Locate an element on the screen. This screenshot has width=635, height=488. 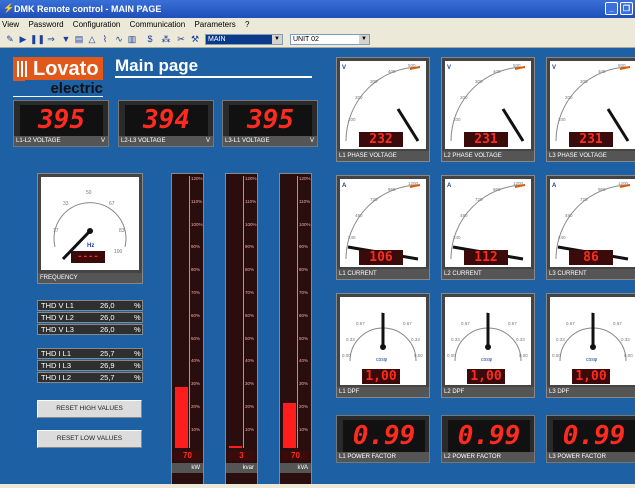
bar-tick: 120% is located at coordinates (251, 178).